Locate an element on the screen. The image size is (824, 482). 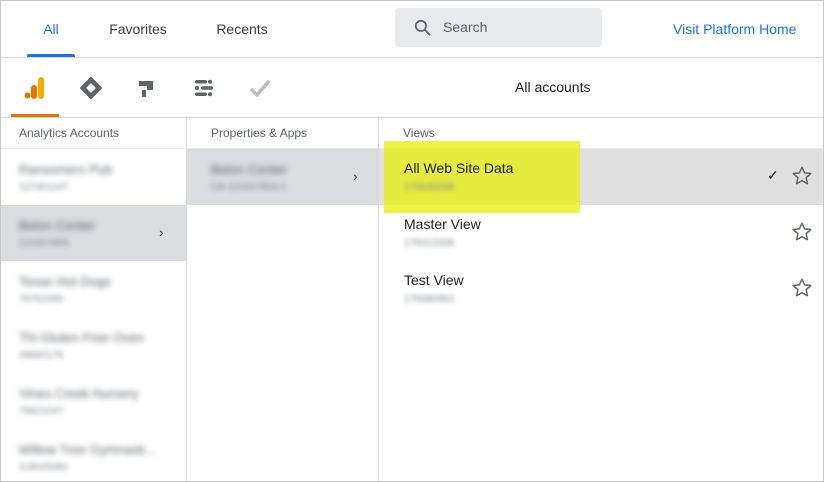
account-item: Vines Creek Nursery 79621047 is located at coordinates (93, 401).